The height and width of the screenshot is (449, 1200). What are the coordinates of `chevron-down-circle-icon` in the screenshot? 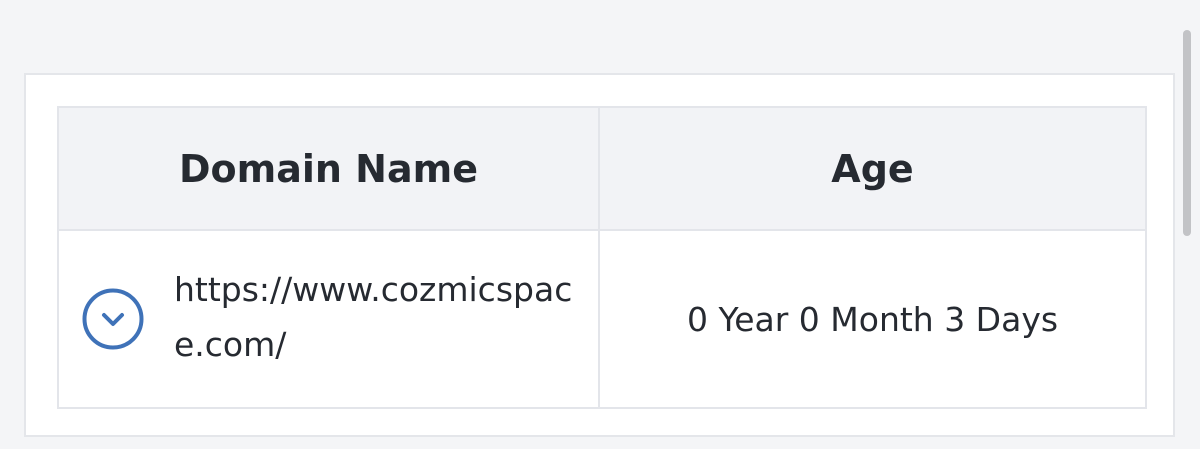 It's located at (113, 319).